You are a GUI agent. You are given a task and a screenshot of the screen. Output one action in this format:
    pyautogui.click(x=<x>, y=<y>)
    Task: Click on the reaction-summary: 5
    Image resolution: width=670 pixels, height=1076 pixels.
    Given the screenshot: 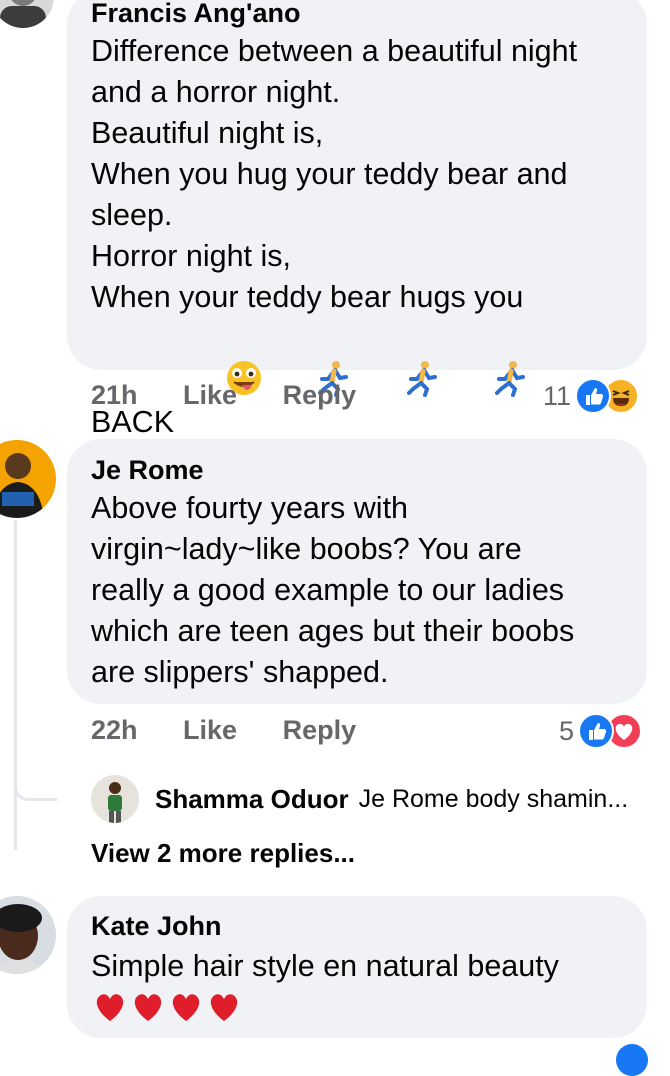 What is the action you would take?
    pyautogui.click(x=601, y=731)
    